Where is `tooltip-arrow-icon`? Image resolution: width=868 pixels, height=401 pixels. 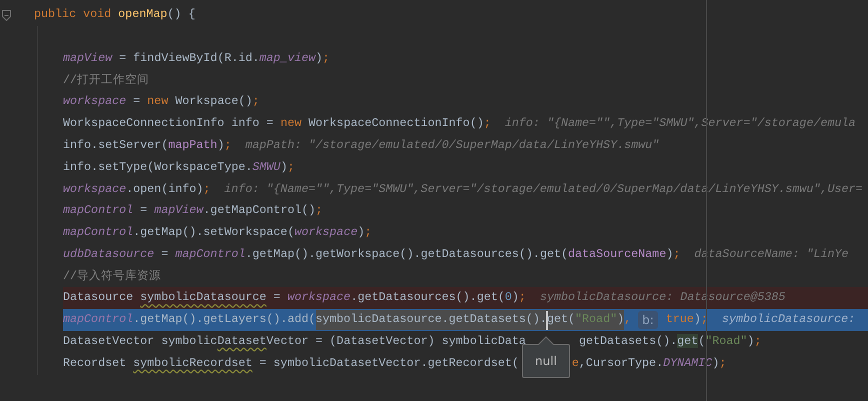 tooltip-arrow-icon is located at coordinates (546, 340).